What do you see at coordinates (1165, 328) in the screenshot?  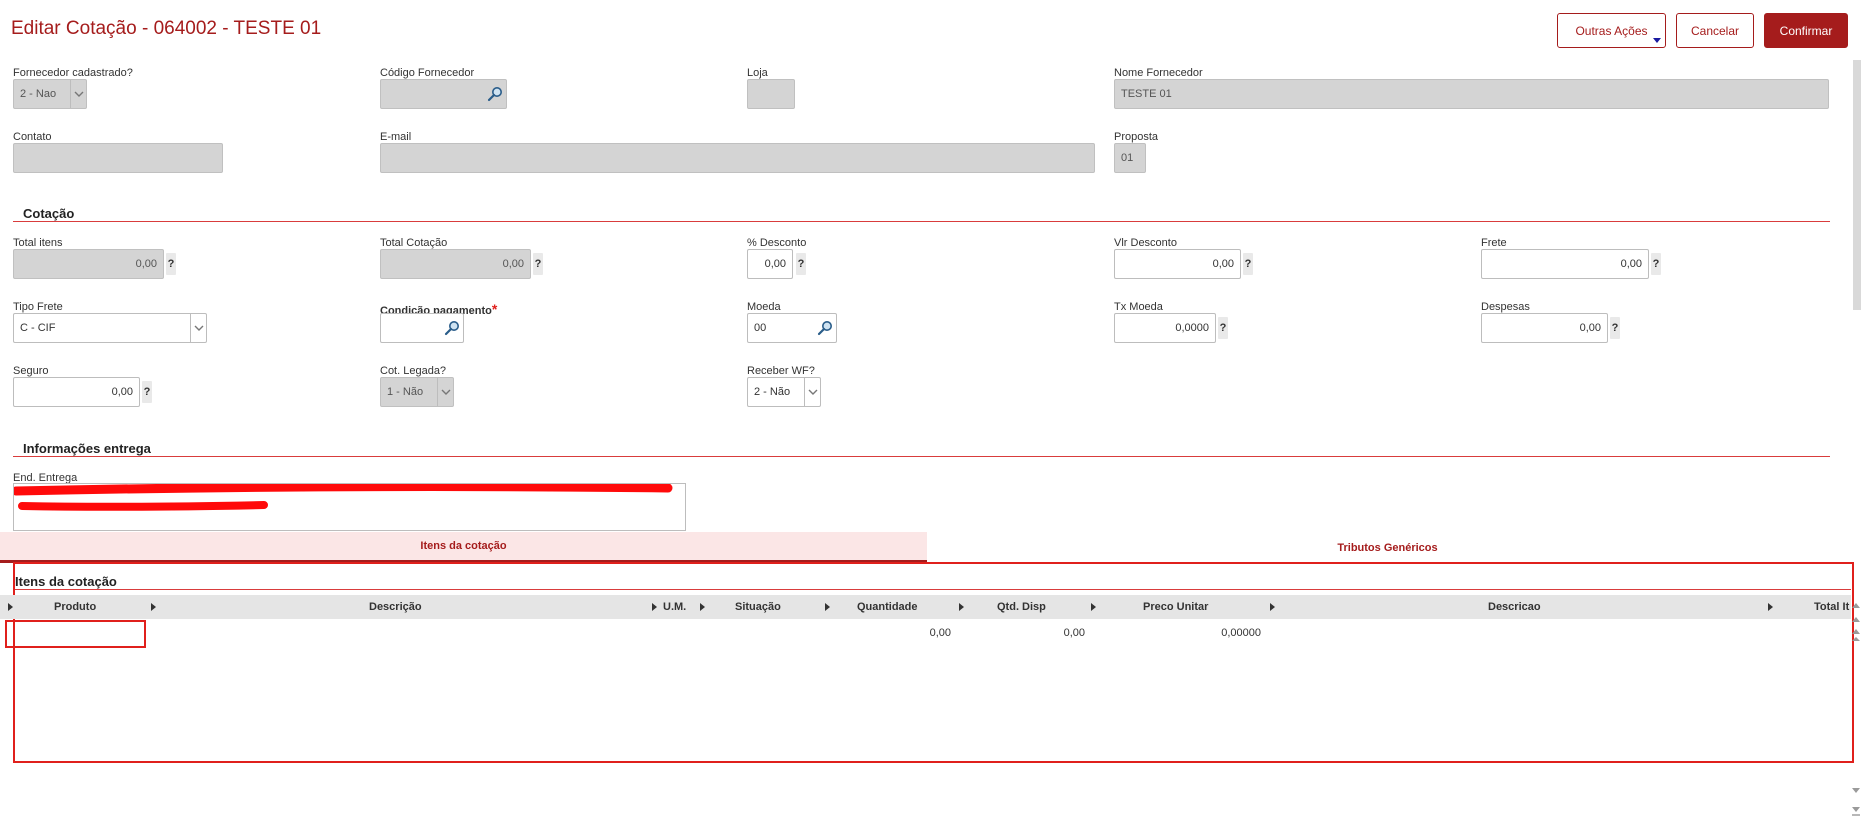 I see `currency-rate-field: 0,0000` at bounding box center [1165, 328].